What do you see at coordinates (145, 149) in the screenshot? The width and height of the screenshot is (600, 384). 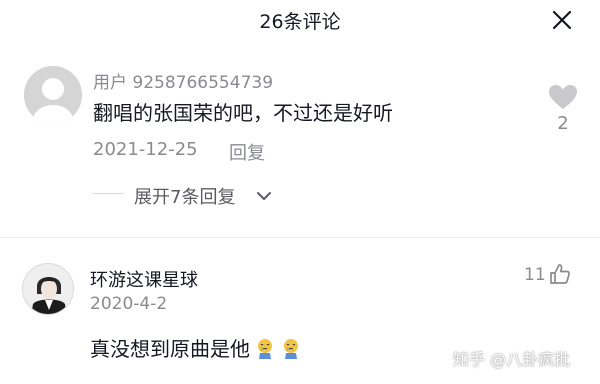 I see `comment-date: 2021-12-25` at bounding box center [145, 149].